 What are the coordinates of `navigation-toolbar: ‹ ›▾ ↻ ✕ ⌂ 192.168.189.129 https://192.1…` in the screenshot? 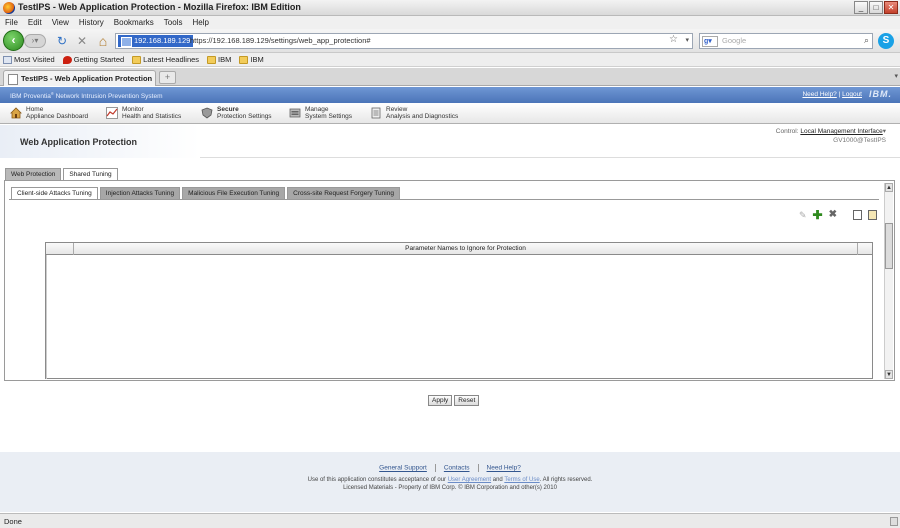 It's located at (450, 41).